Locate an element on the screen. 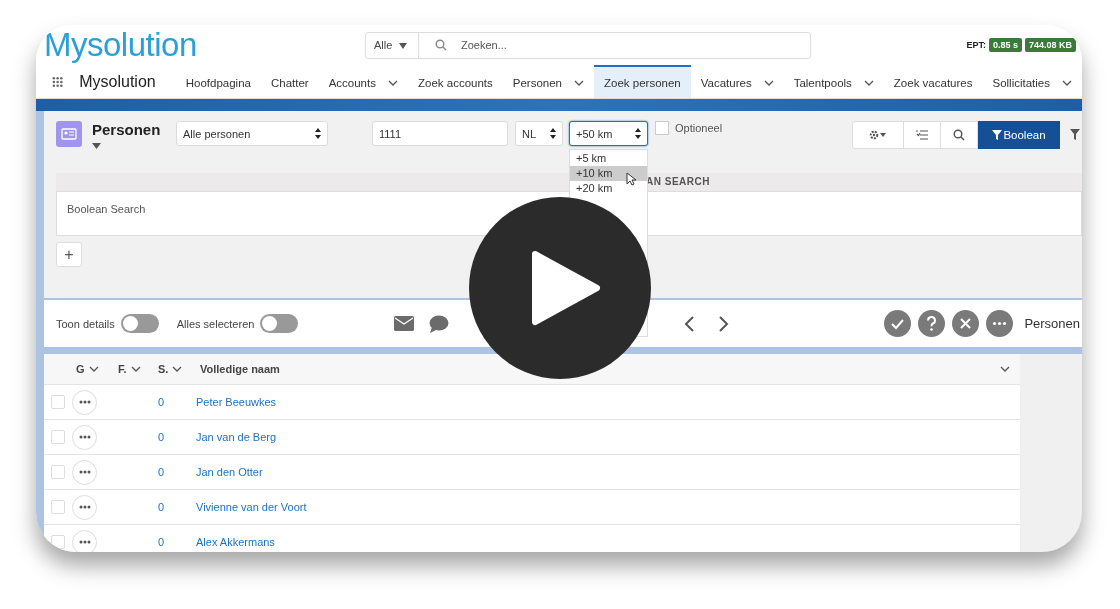  scope-select: Alle is located at coordinates (392, 45).